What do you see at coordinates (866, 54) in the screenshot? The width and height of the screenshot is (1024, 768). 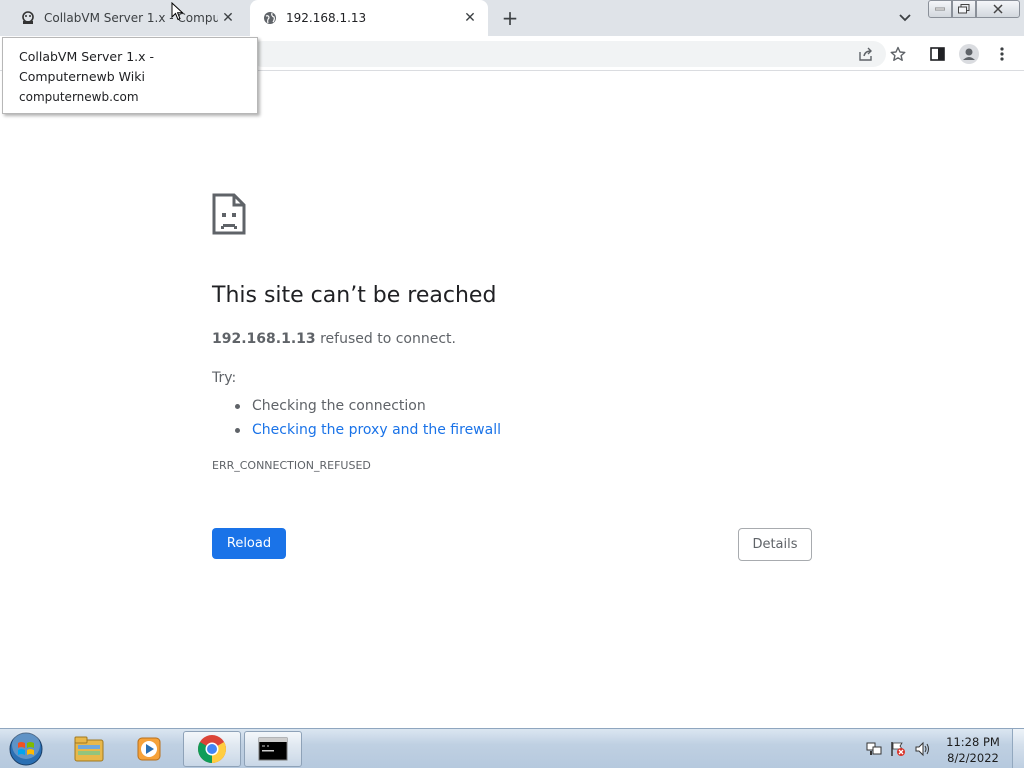 I see `share-icon` at bounding box center [866, 54].